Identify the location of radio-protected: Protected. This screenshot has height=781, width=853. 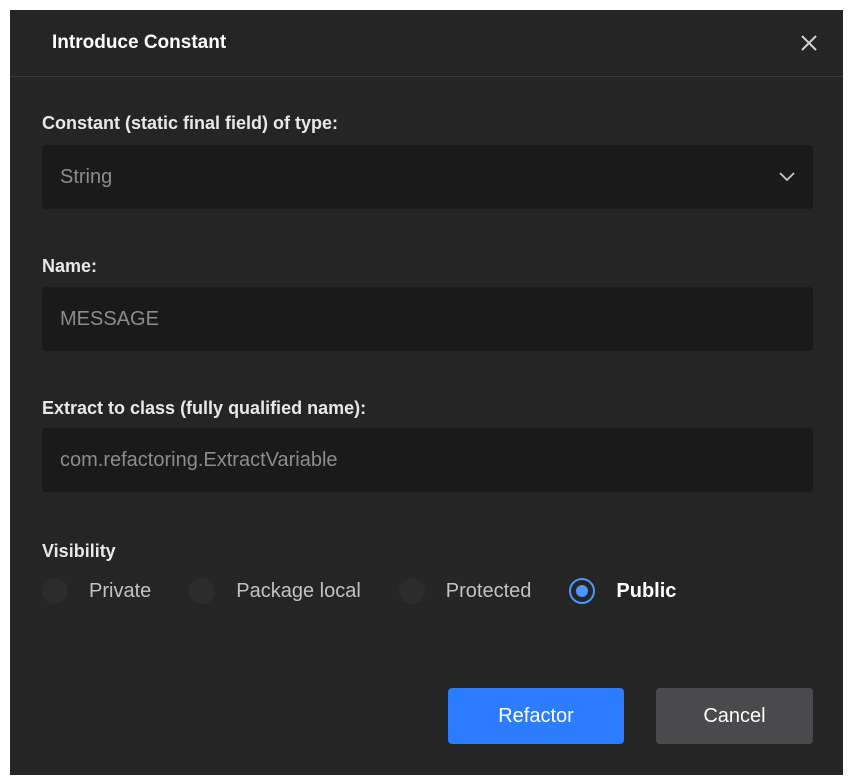
(465, 591).